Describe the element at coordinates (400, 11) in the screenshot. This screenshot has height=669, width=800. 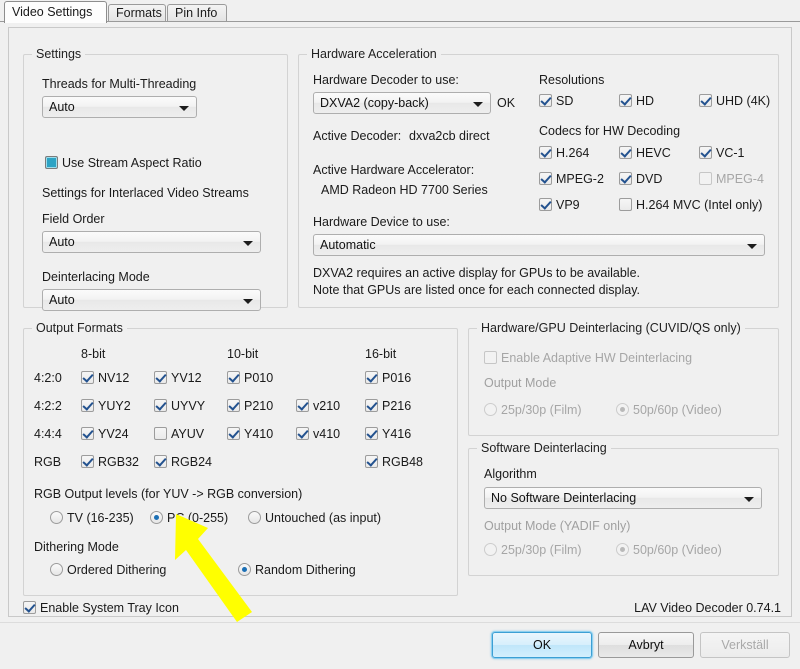
I see `tab-strip: Video Settings Formats Pin Info` at that location.